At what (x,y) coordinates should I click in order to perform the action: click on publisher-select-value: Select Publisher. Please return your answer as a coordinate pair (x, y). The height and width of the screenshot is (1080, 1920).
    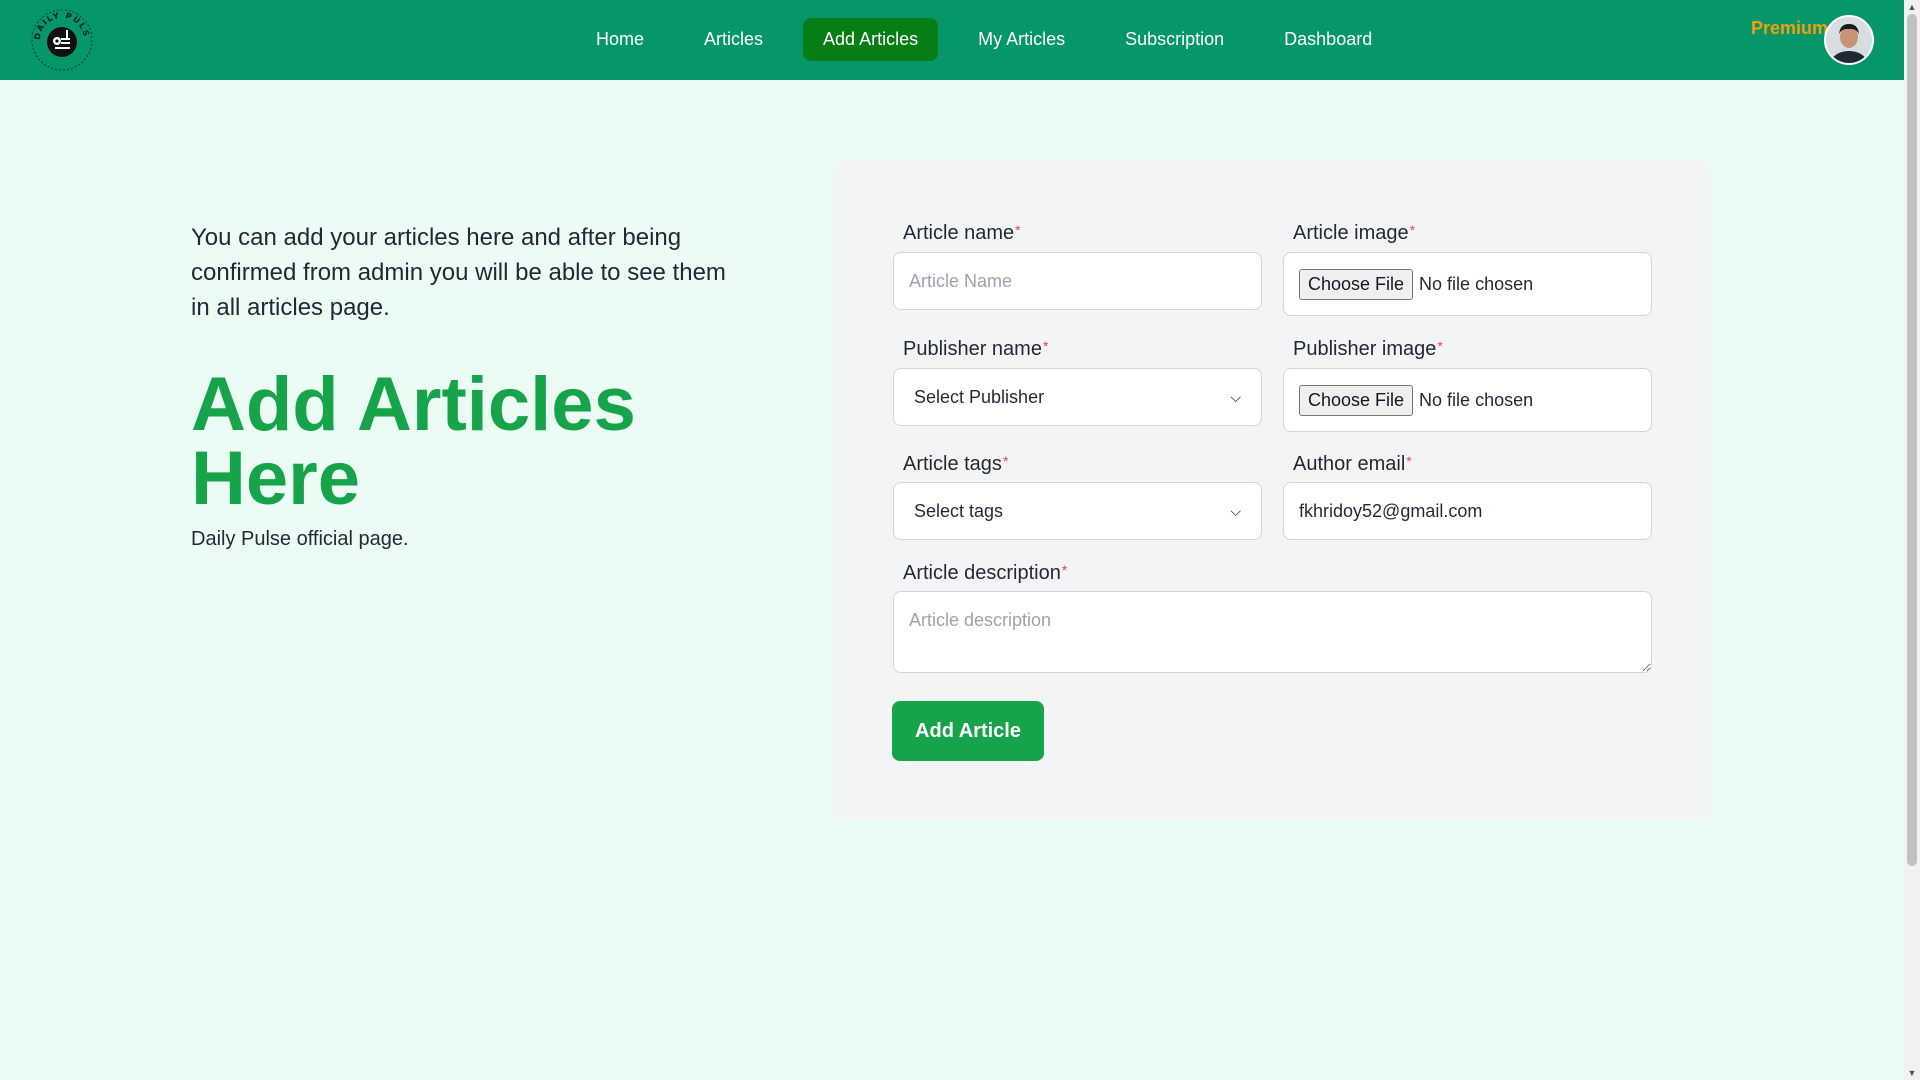
    Looking at the image, I should click on (979, 396).